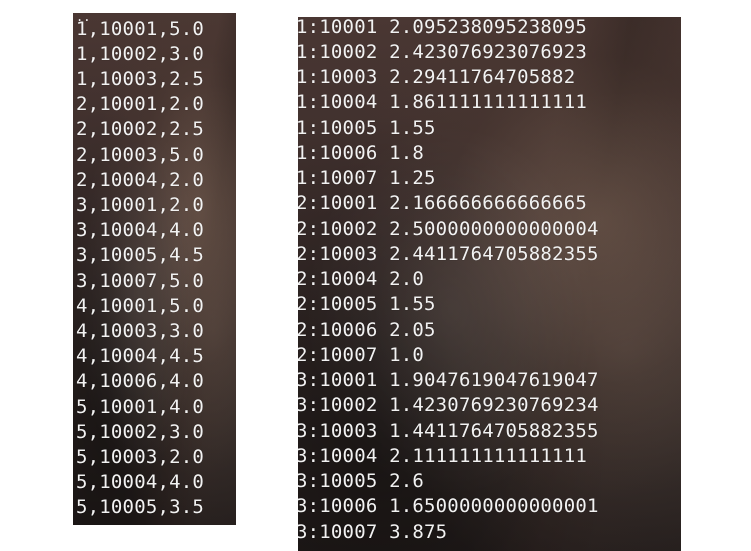 This screenshot has height=551, width=751. What do you see at coordinates (367, 304) in the screenshot?
I see `right-line: 2:10005 1.55` at bounding box center [367, 304].